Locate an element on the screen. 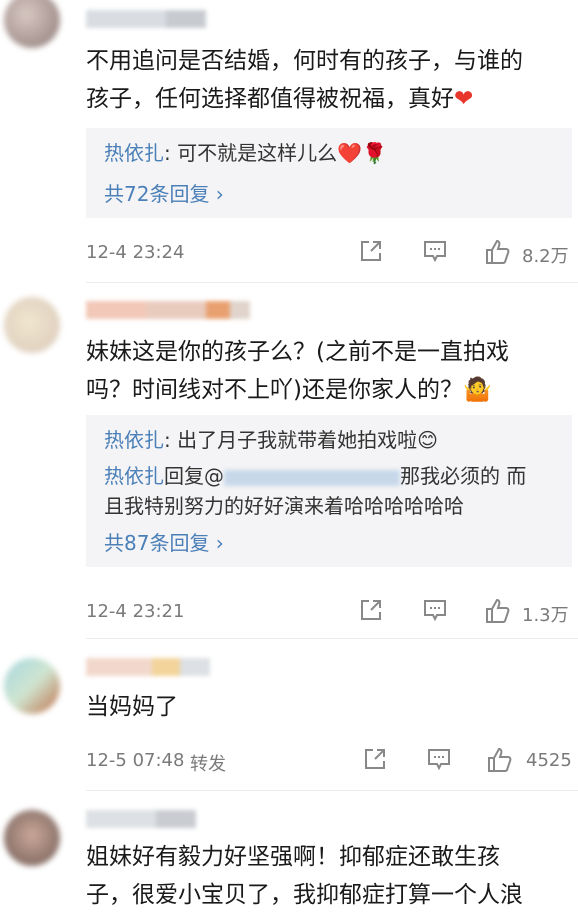 This screenshot has height=922, width=578. comment-text: 不用追问是否结婚，何时有的孩子，与谁的 孩子，任何选择都值得被祝福，真好❤ is located at coordinates (326, 80).